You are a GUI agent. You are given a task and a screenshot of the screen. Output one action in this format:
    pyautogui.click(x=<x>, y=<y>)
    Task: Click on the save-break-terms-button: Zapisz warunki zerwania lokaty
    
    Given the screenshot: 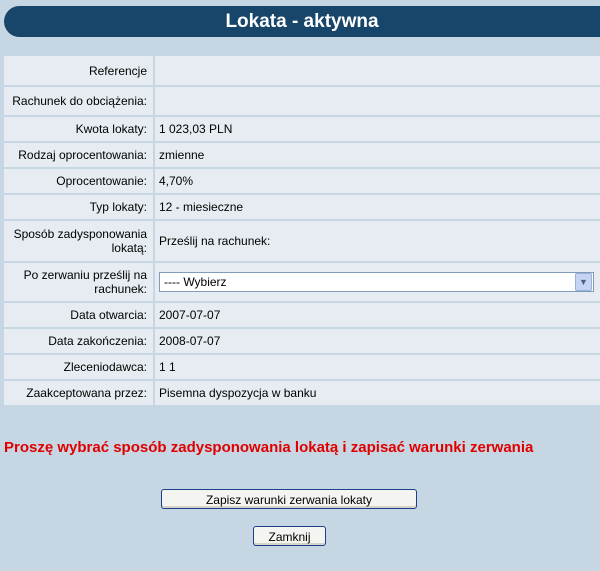 What is the action you would take?
    pyautogui.click(x=289, y=499)
    